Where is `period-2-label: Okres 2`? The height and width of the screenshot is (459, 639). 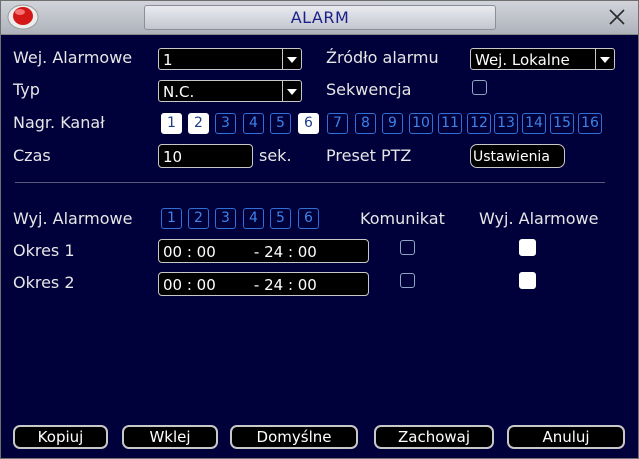
period-2-label: Okres 2 is located at coordinates (44, 282).